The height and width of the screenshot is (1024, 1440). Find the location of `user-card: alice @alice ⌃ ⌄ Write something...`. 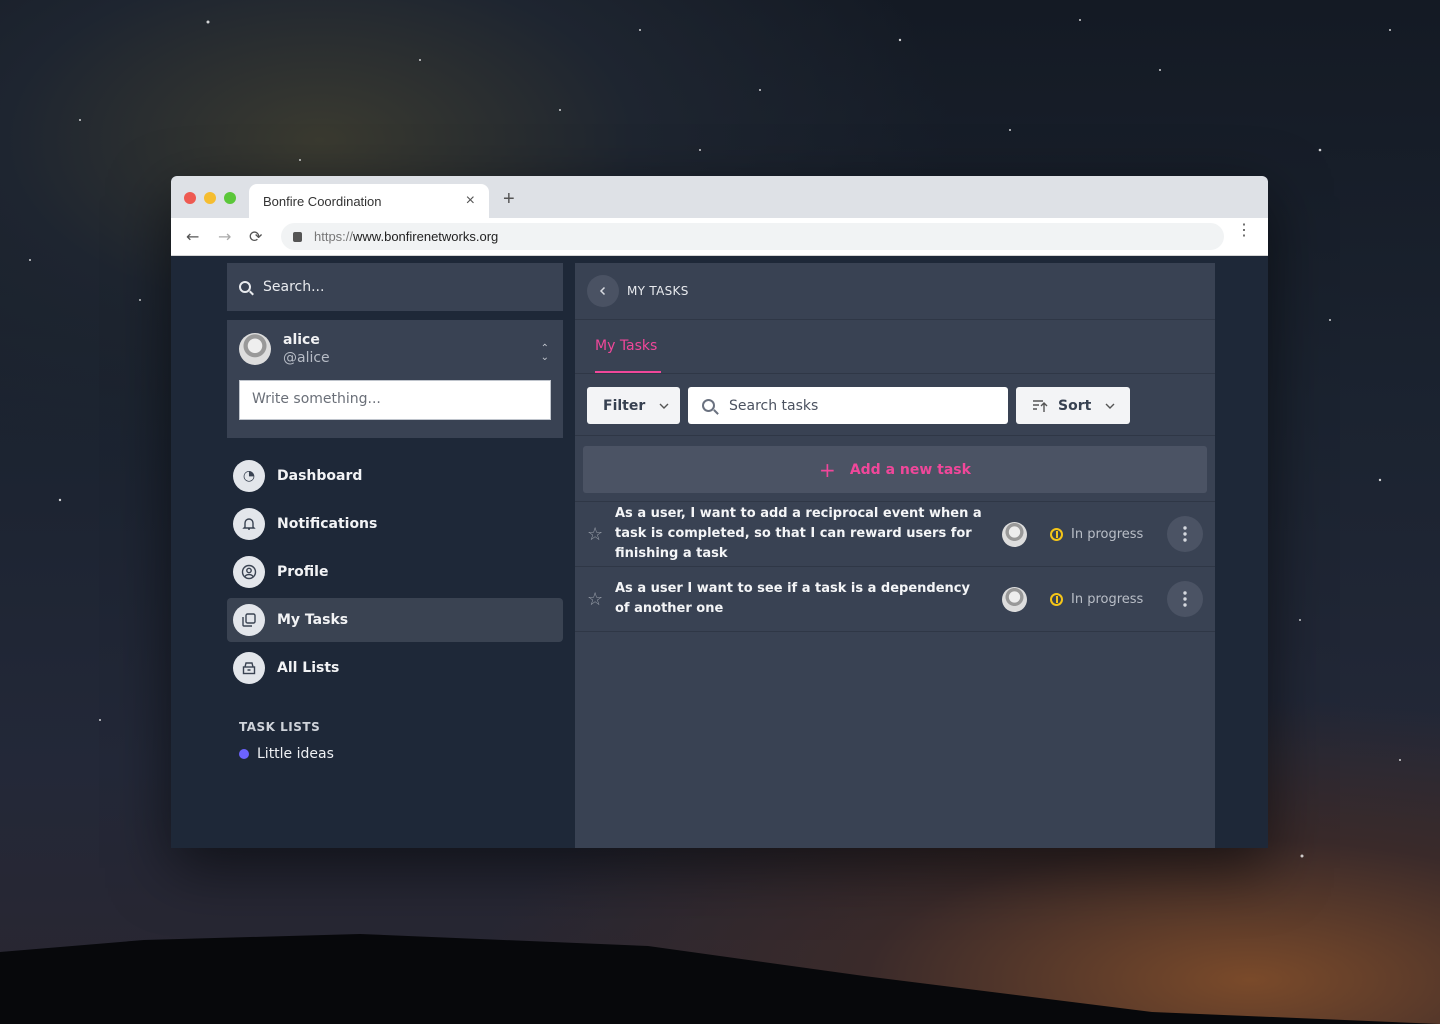

user-card: alice @alice ⌃ ⌄ Write something... is located at coordinates (395, 379).